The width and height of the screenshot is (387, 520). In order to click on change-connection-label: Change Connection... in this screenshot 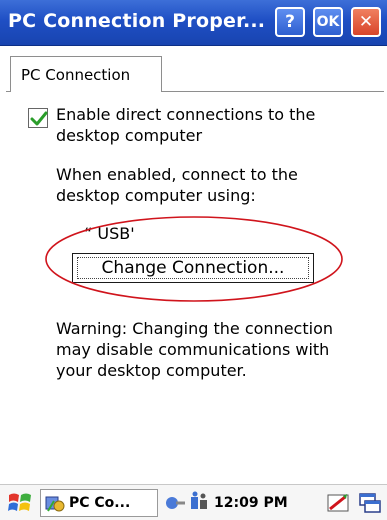, I will do `click(193, 268)`.